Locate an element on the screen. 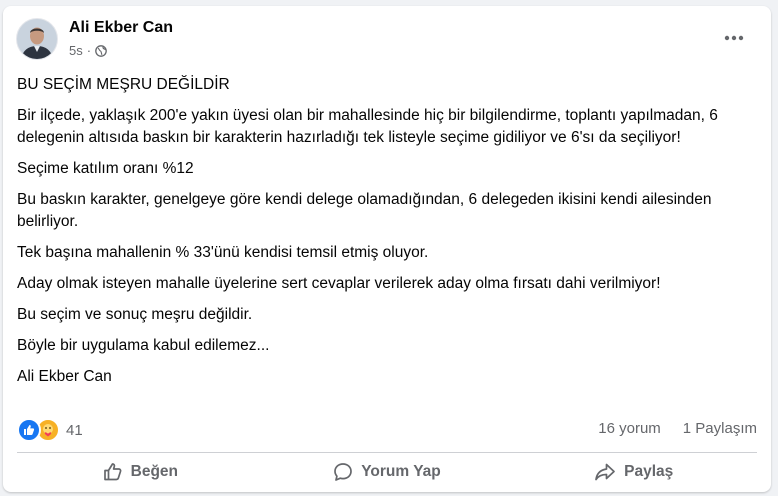 This screenshot has height=496, width=778. post-header: Ali Ekber Can 5s · is located at coordinates (386, 42).